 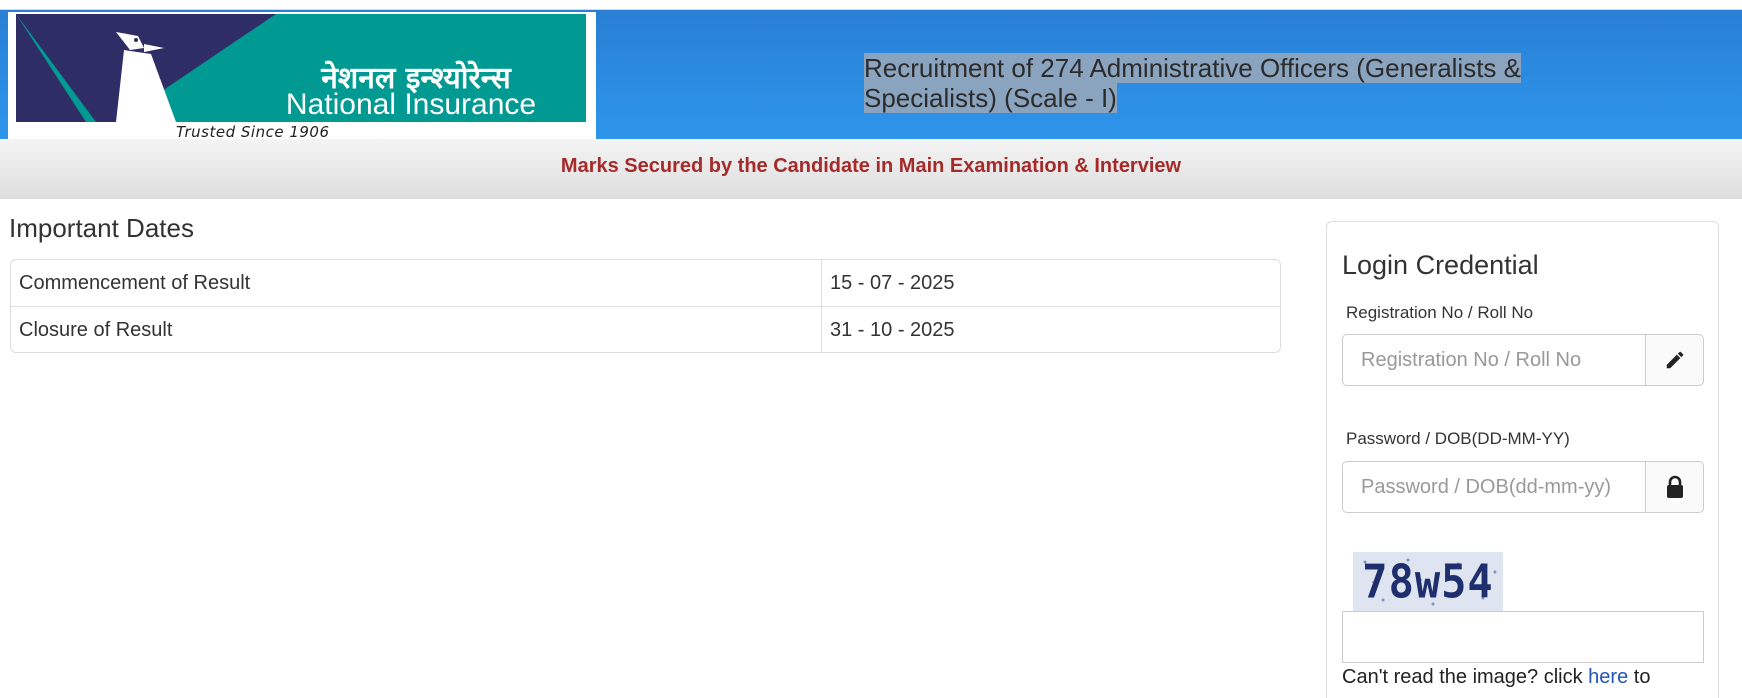 I want to click on captcha-text: 78w54, so click(x=1428, y=581).